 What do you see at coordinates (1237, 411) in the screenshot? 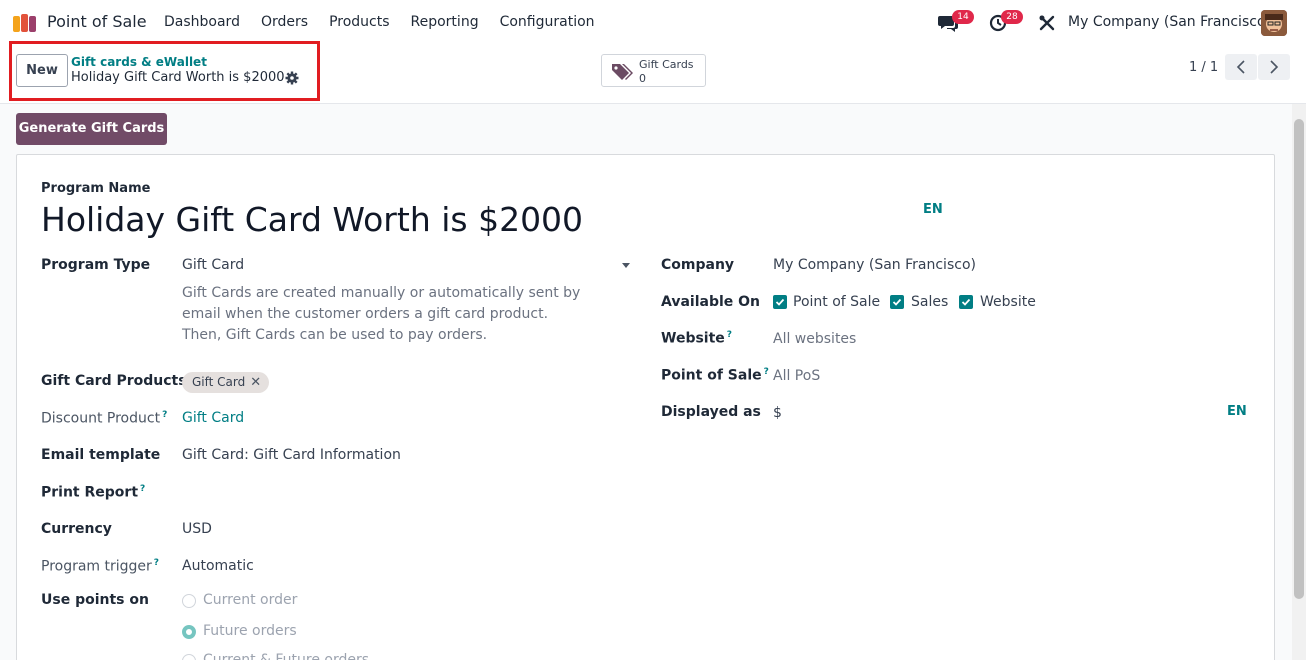
I see `displayed-as-lang-button: EN` at bounding box center [1237, 411].